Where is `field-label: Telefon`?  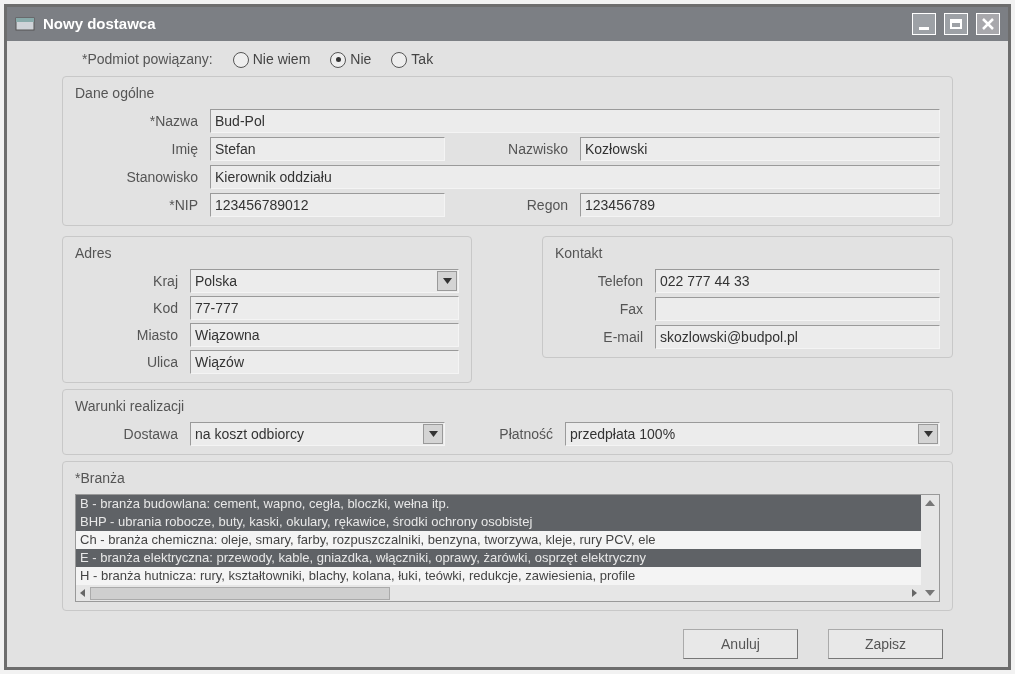 field-label: Telefon is located at coordinates (620, 281).